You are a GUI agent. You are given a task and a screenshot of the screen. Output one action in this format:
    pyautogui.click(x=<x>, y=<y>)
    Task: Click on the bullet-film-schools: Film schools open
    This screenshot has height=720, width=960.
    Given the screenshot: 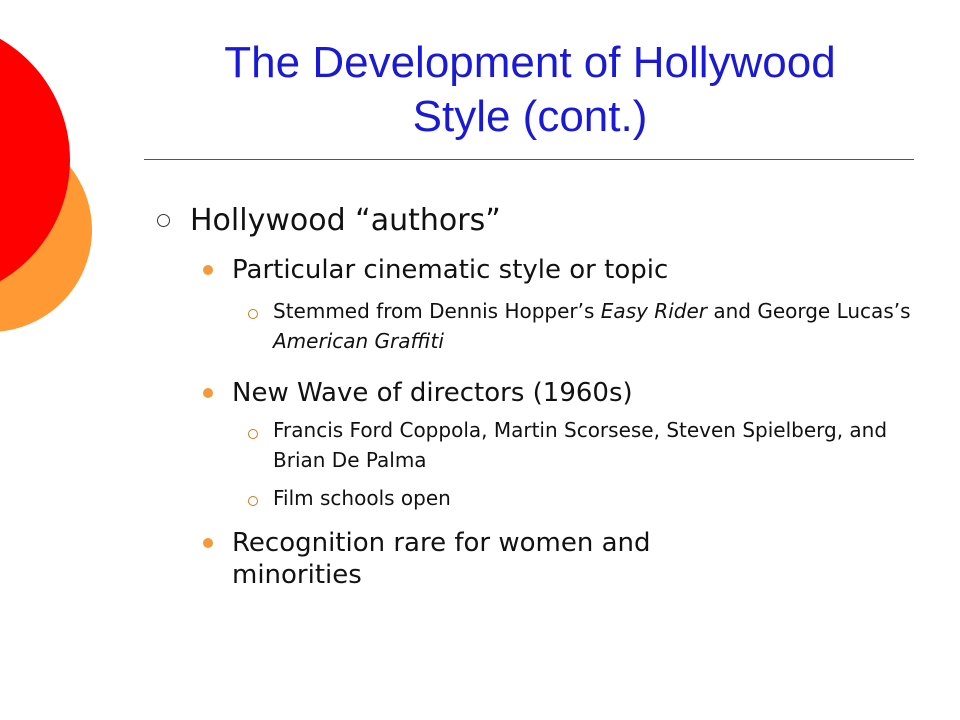 What is the action you would take?
    pyautogui.click(x=362, y=498)
    